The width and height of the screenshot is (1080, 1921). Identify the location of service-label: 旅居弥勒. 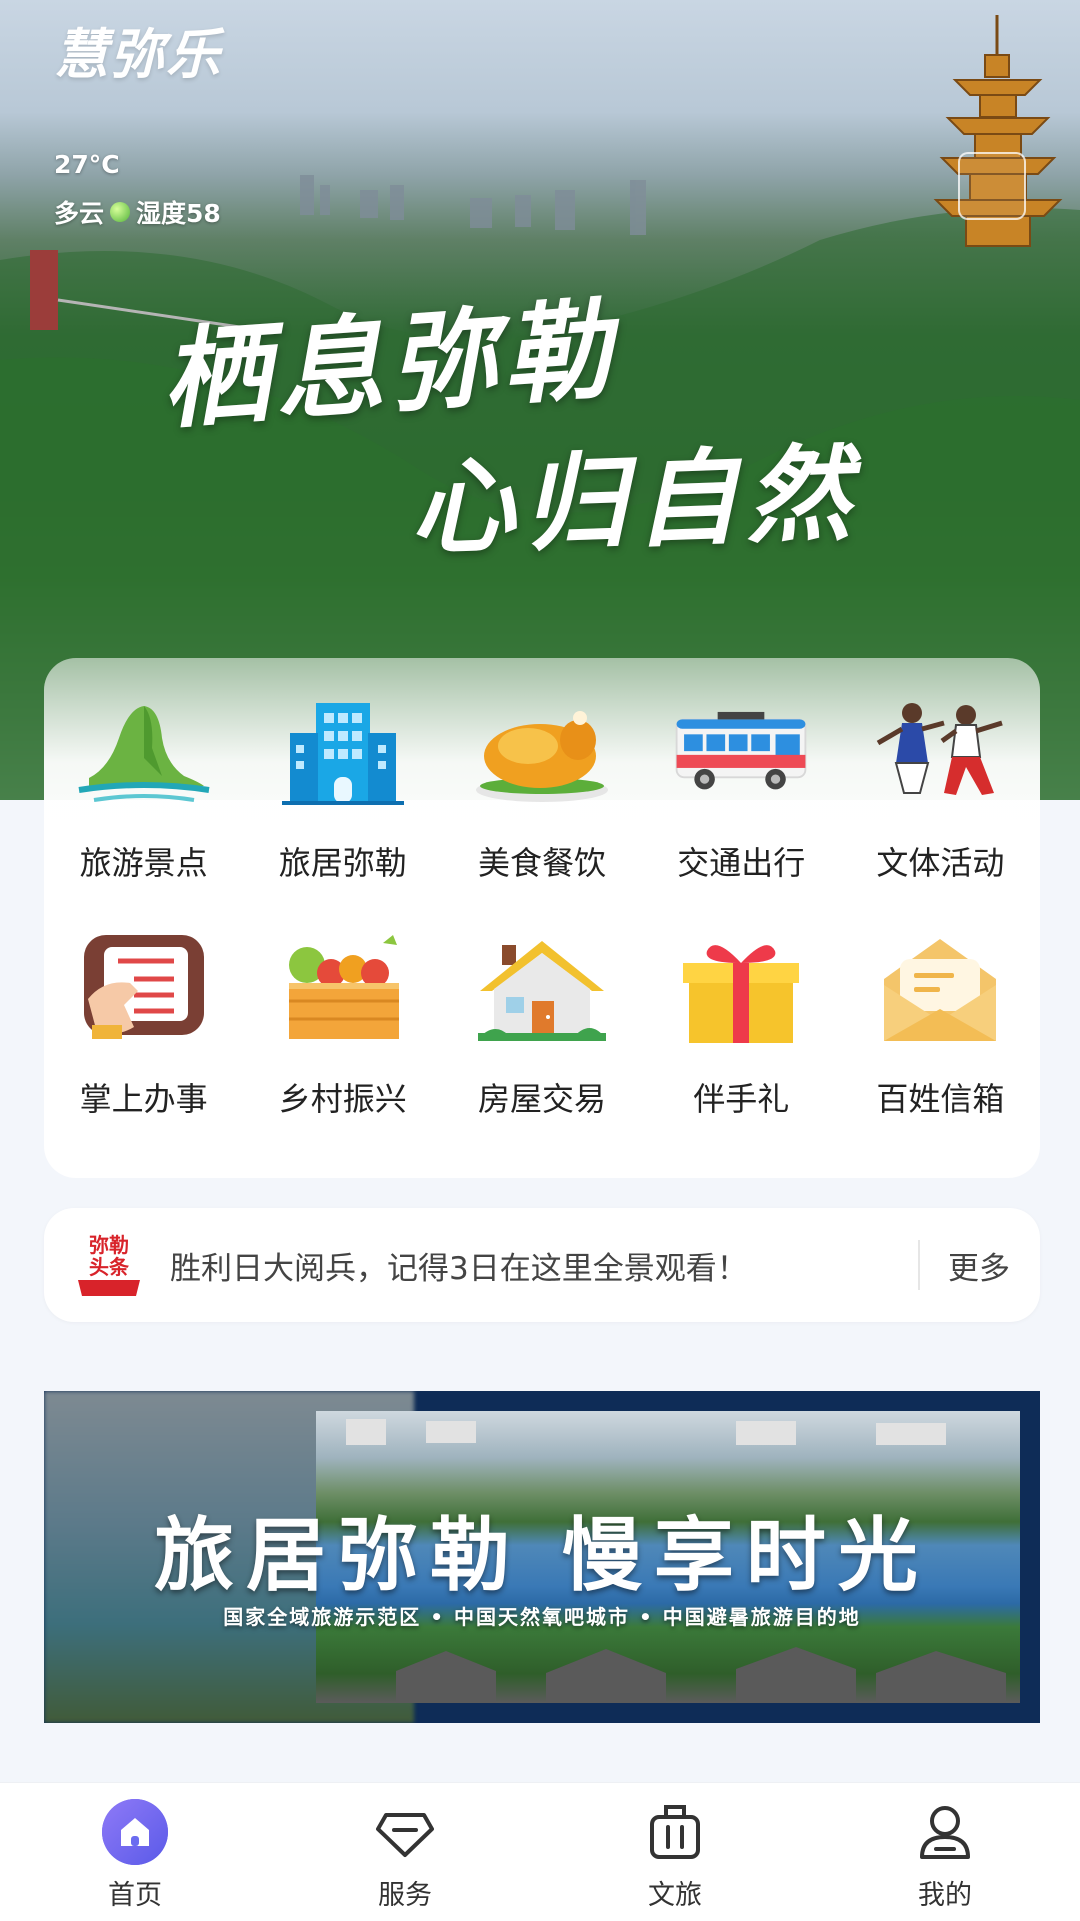
(342, 863).